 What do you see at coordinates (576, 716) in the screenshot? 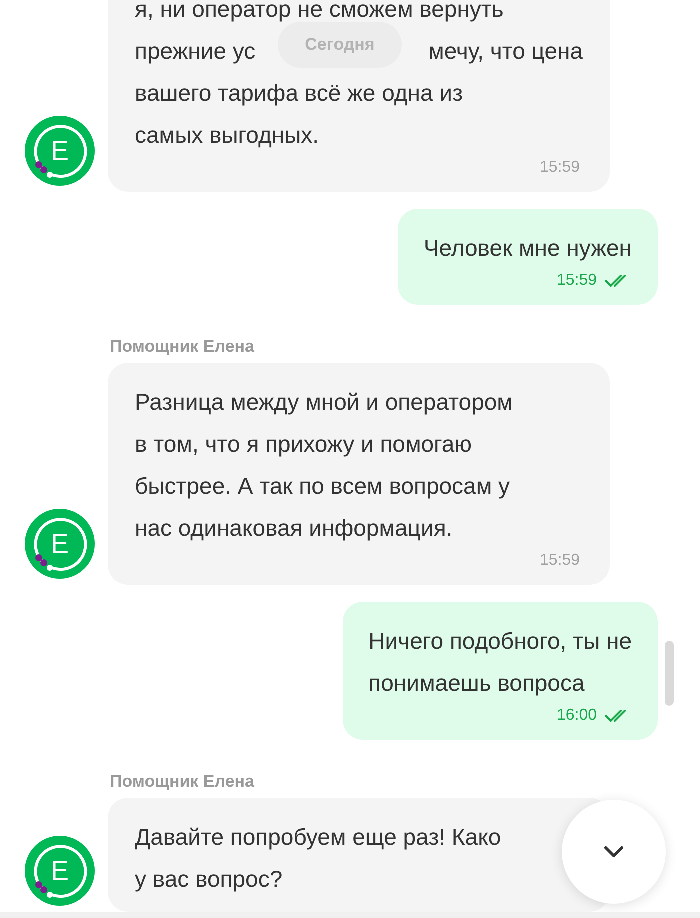
I see `message-time: 16:00` at bounding box center [576, 716].